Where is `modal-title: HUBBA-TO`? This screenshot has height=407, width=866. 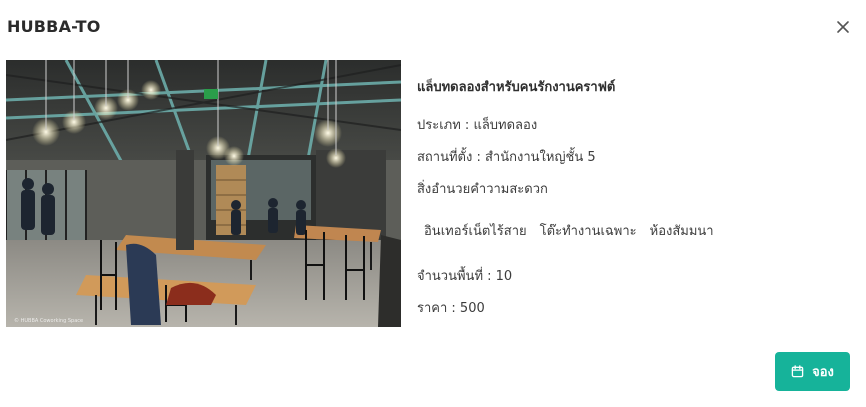
modal-title: HUBBA-TO is located at coordinates (54, 26).